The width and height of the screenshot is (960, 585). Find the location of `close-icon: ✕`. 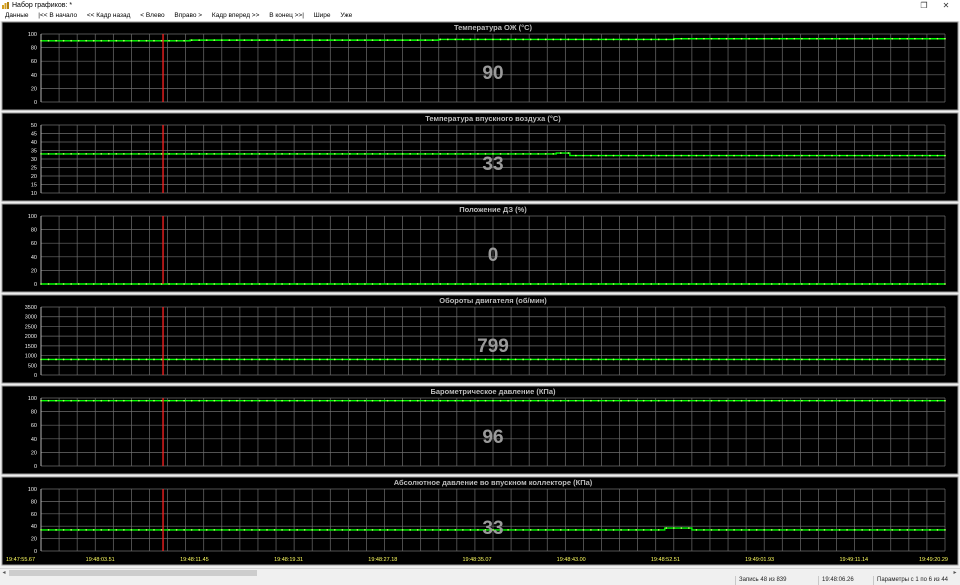

close-icon: ✕ is located at coordinates (946, 5).